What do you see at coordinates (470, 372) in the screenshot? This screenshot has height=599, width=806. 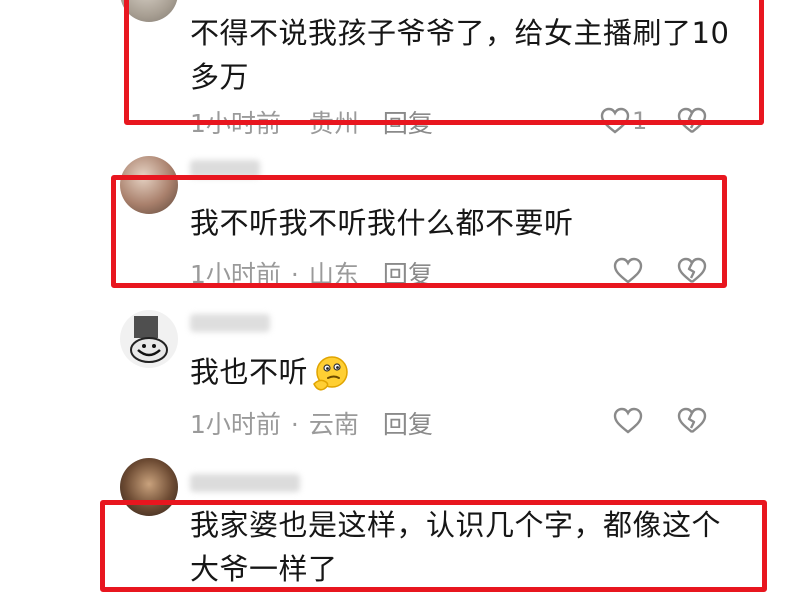 I see `comment-text: 我也不听` at bounding box center [470, 372].